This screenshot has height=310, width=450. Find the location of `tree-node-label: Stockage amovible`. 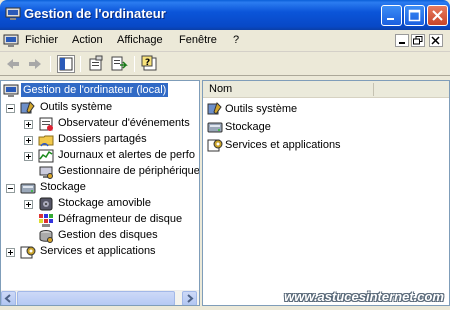

tree-node-label: Stockage amovible is located at coordinates (104, 203).